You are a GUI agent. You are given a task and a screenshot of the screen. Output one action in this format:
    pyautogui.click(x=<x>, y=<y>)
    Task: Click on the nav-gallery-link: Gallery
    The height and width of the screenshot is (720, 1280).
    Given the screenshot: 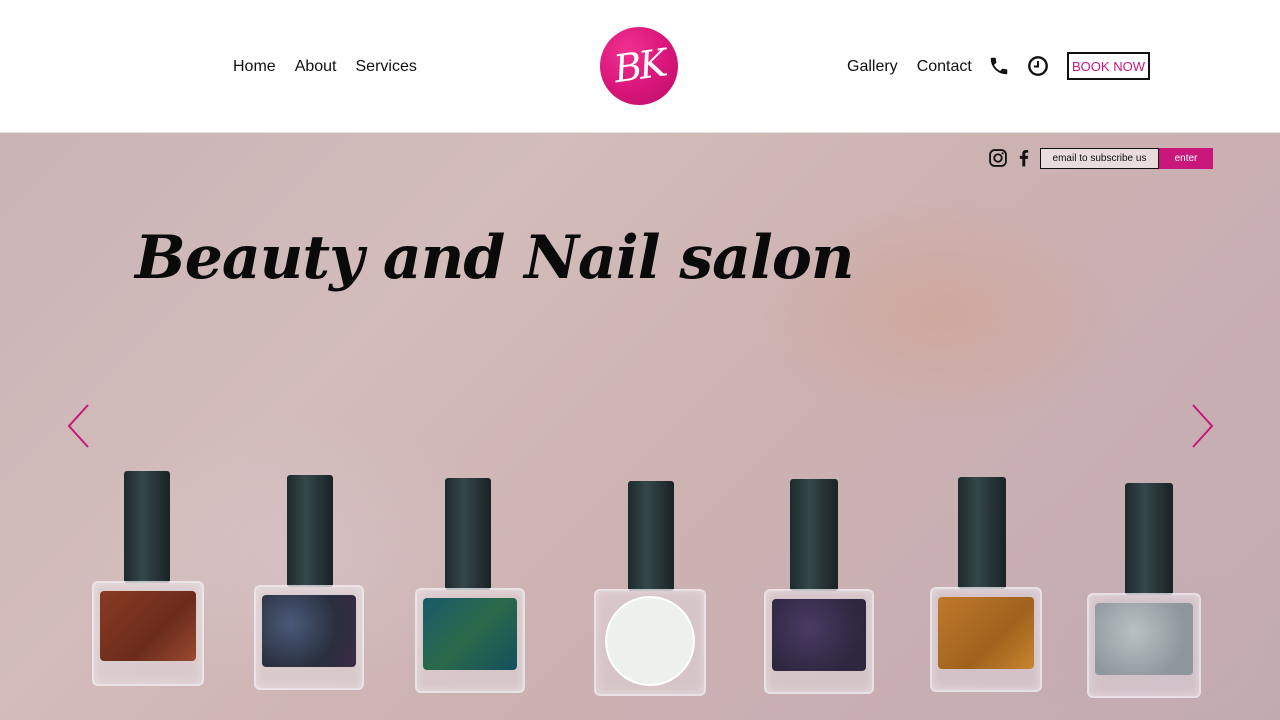 What is the action you would take?
    pyautogui.click(x=872, y=66)
    